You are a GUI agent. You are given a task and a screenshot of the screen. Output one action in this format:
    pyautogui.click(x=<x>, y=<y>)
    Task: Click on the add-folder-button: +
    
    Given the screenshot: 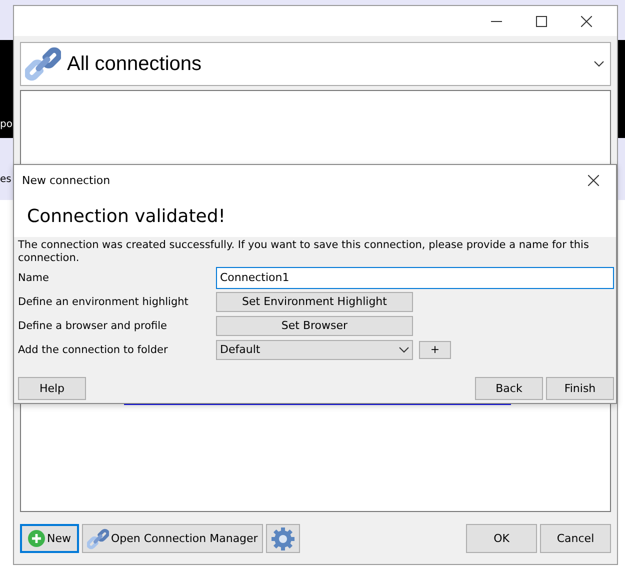 What is the action you would take?
    pyautogui.click(x=435, y=349)
    